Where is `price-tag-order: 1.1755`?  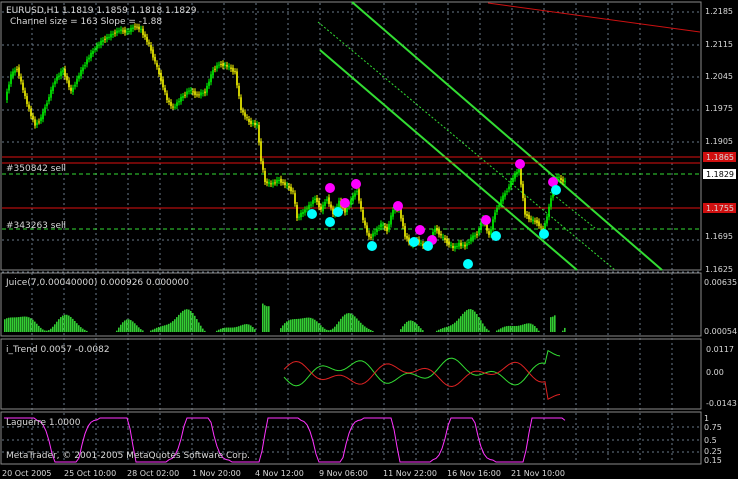 price-tag-order: 1.1755 is located at coordinates (720, 208).